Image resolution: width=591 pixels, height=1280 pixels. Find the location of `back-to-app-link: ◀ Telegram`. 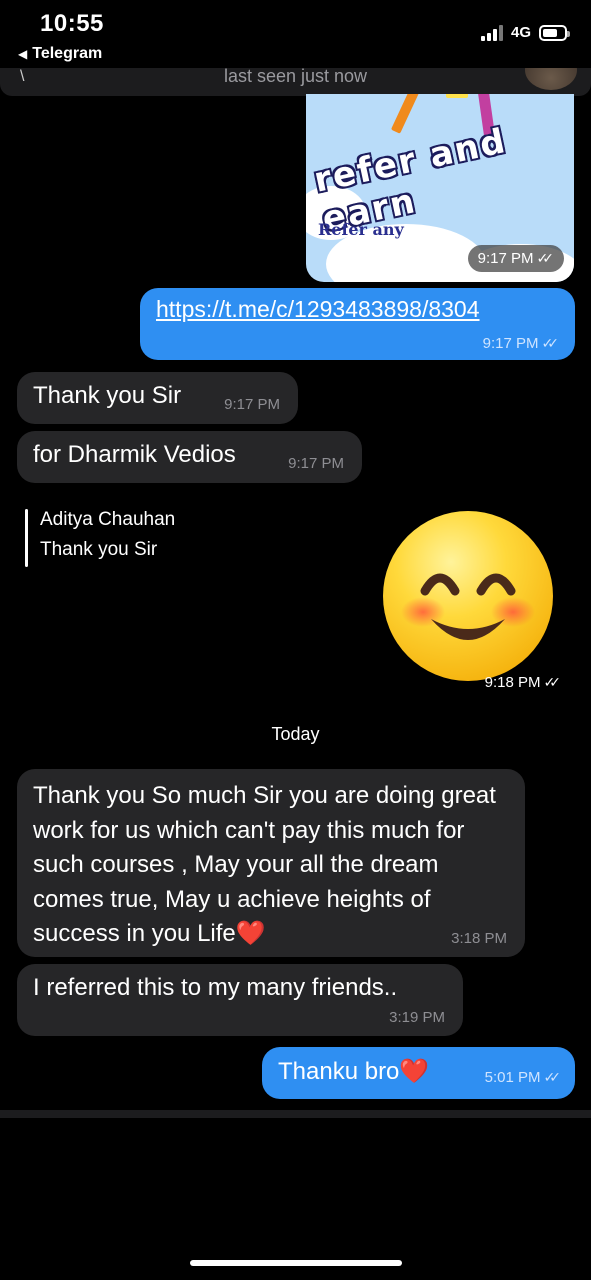

back-to-app-link: ◀ Telegram is located at coordinates (60, 54).